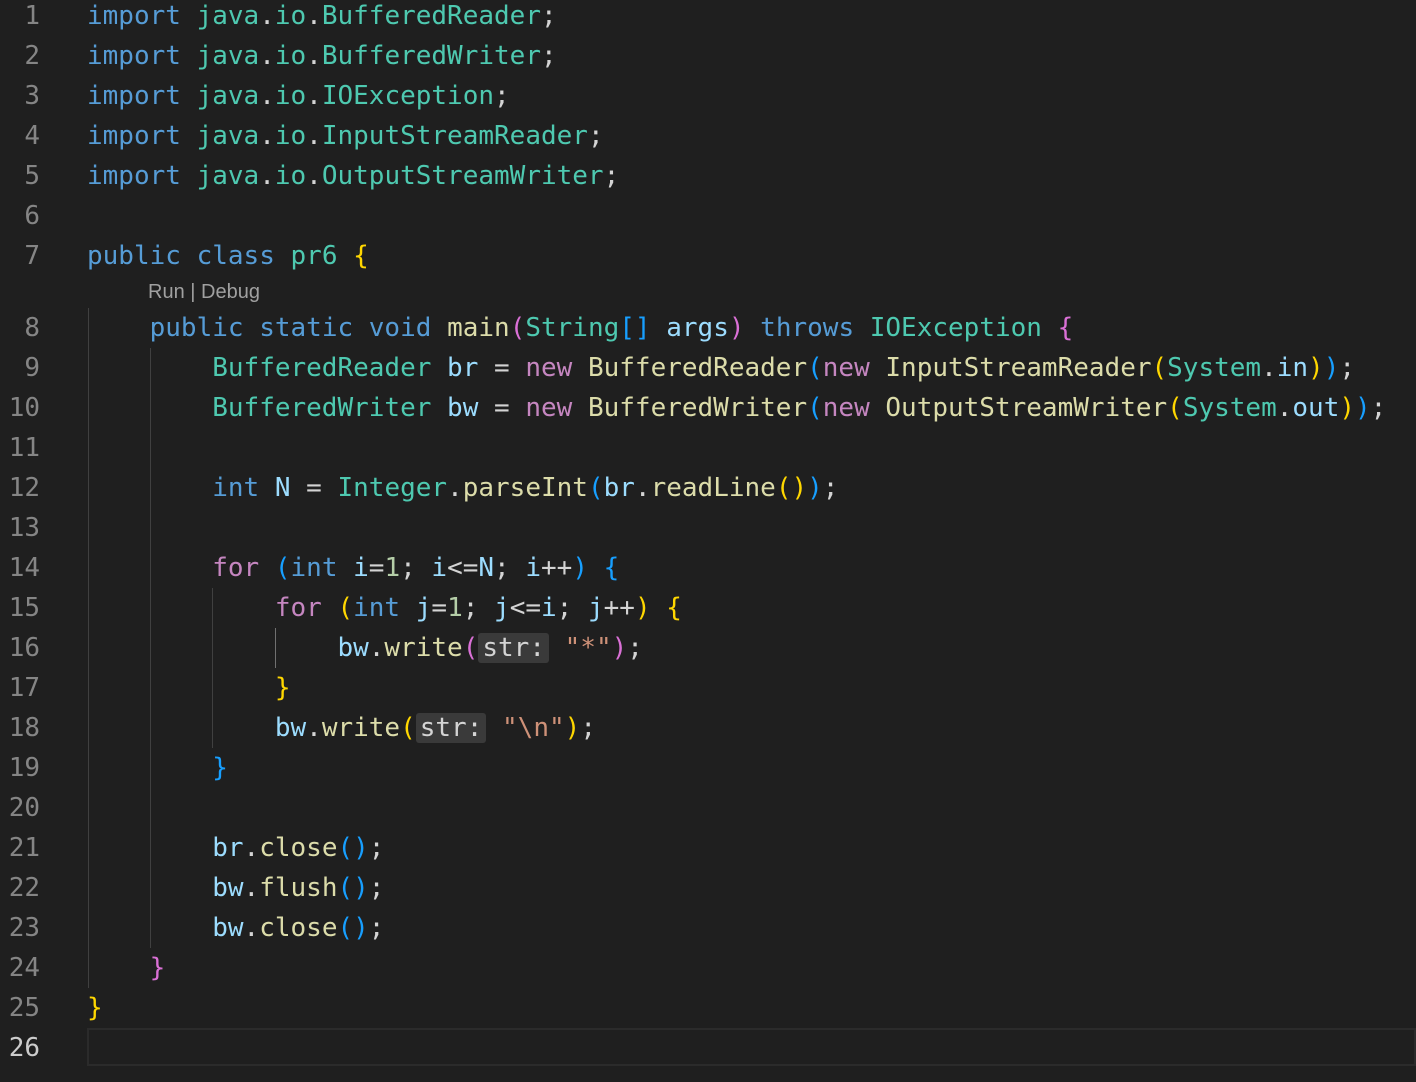 The width and height of the screenshot is (1416, 1082). What do you see at coordinates (322, 18) in the screenshot?
I see `line-code: import java.io.BufferedReader;` at bounding box center [322, 18].